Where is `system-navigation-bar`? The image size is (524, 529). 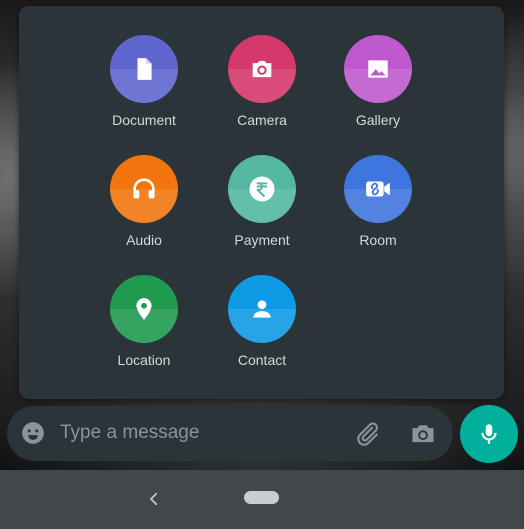
system-navigation-bar is located at coordinates (262, 499).